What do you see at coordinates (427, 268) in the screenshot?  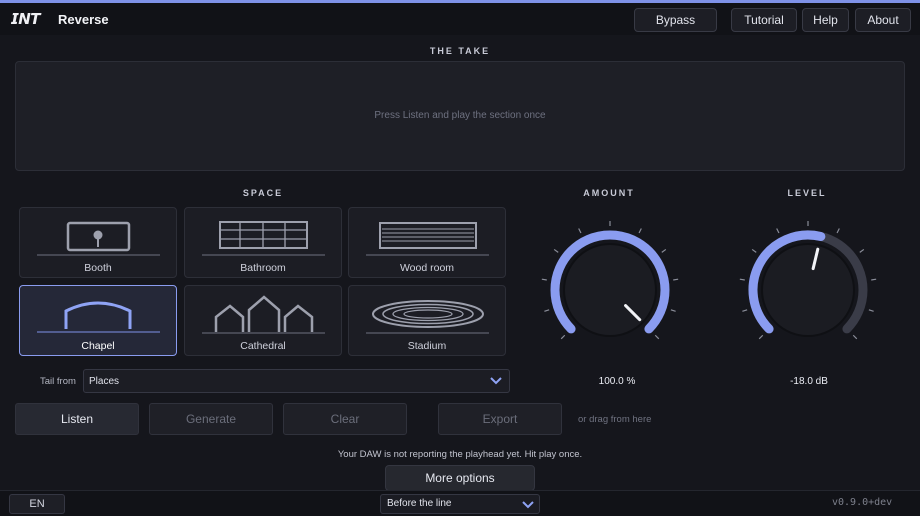 I see `tile-label-wood-room: Wood room` at bounding box center [427, 268].